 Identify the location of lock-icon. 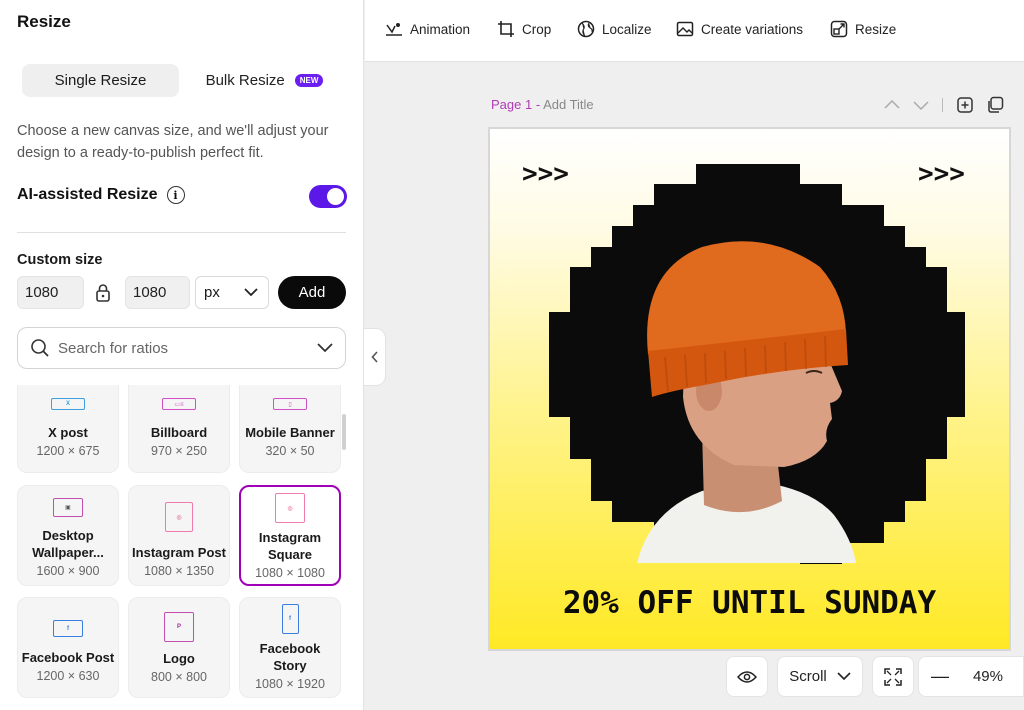
(103, 293).